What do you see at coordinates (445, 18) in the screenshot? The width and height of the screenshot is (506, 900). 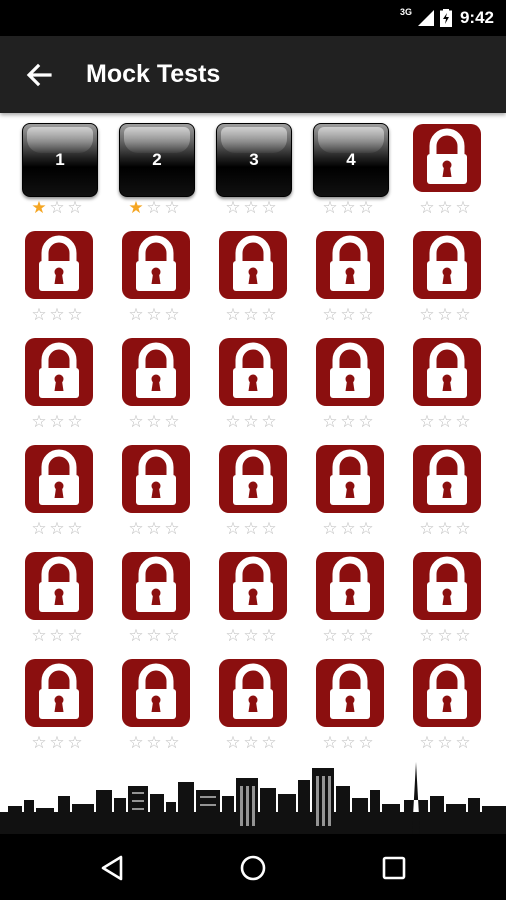 I see `battery-icon` at bounding box center [445, 18].